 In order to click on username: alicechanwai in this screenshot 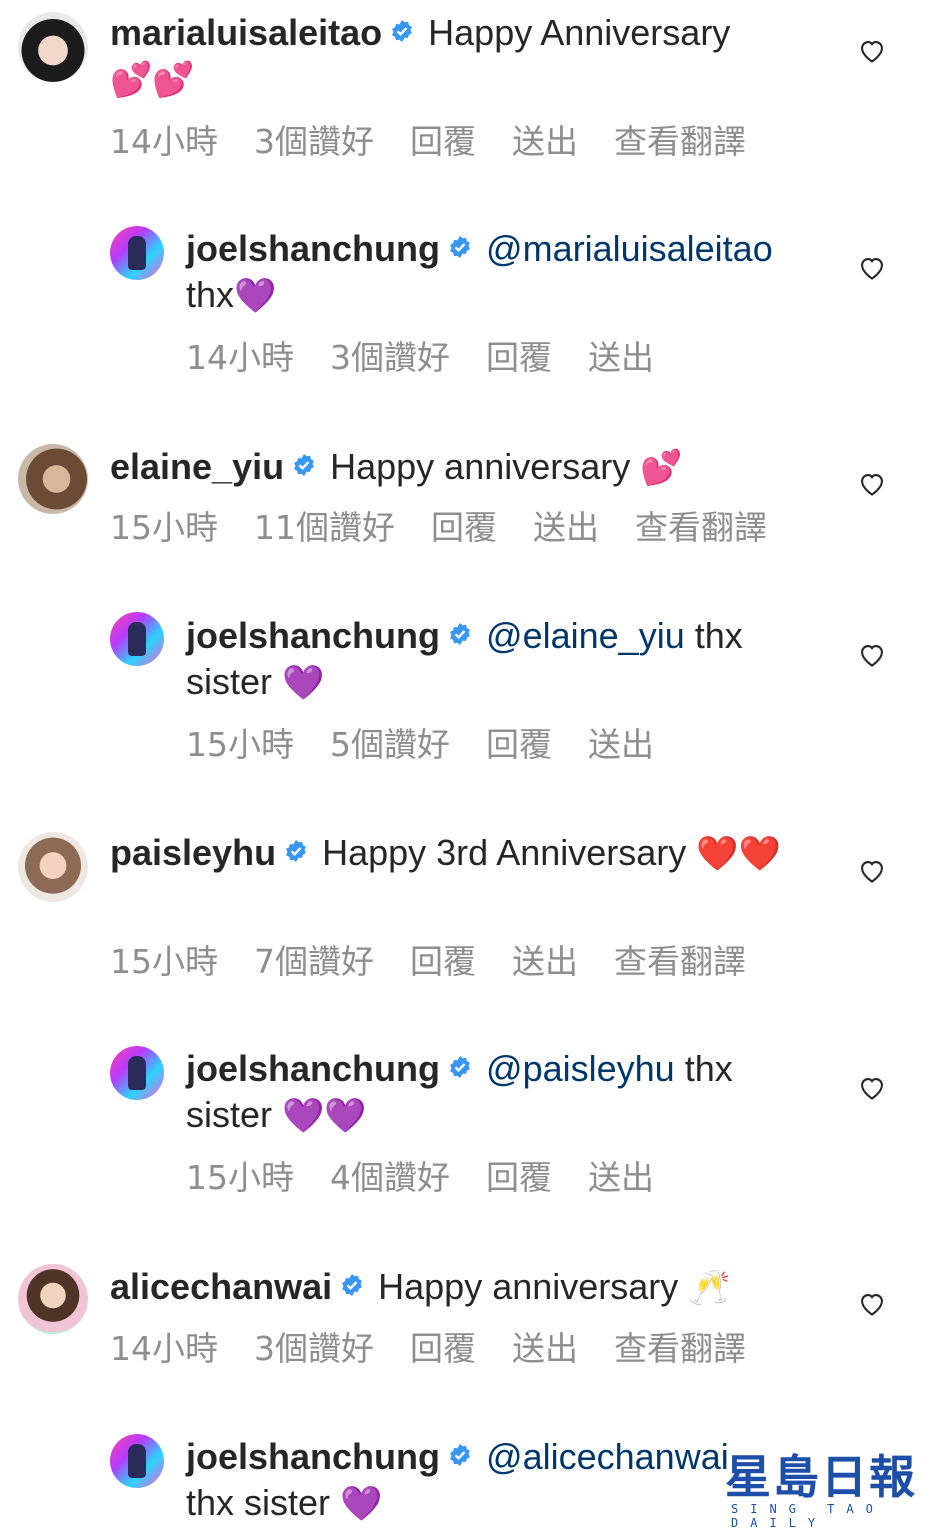, I will do `click(221, 1286)`.